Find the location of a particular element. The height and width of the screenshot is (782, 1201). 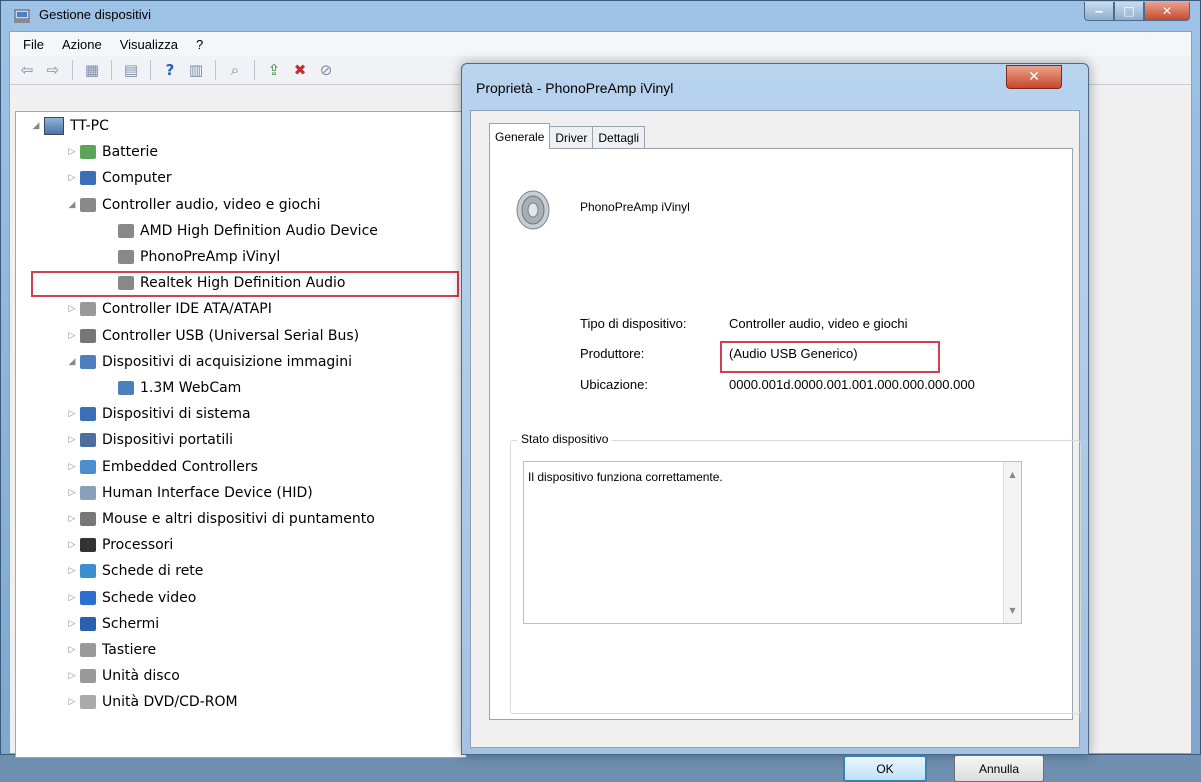

tree-item: ▷ Dispositivi di sistema is located at coordinates (158, 414).